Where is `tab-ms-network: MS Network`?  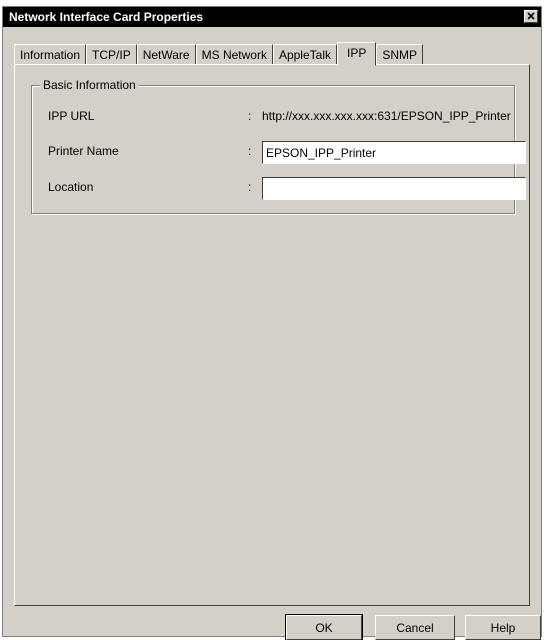
tab-ms-network: MS Network is located at coordinates (234, 54).